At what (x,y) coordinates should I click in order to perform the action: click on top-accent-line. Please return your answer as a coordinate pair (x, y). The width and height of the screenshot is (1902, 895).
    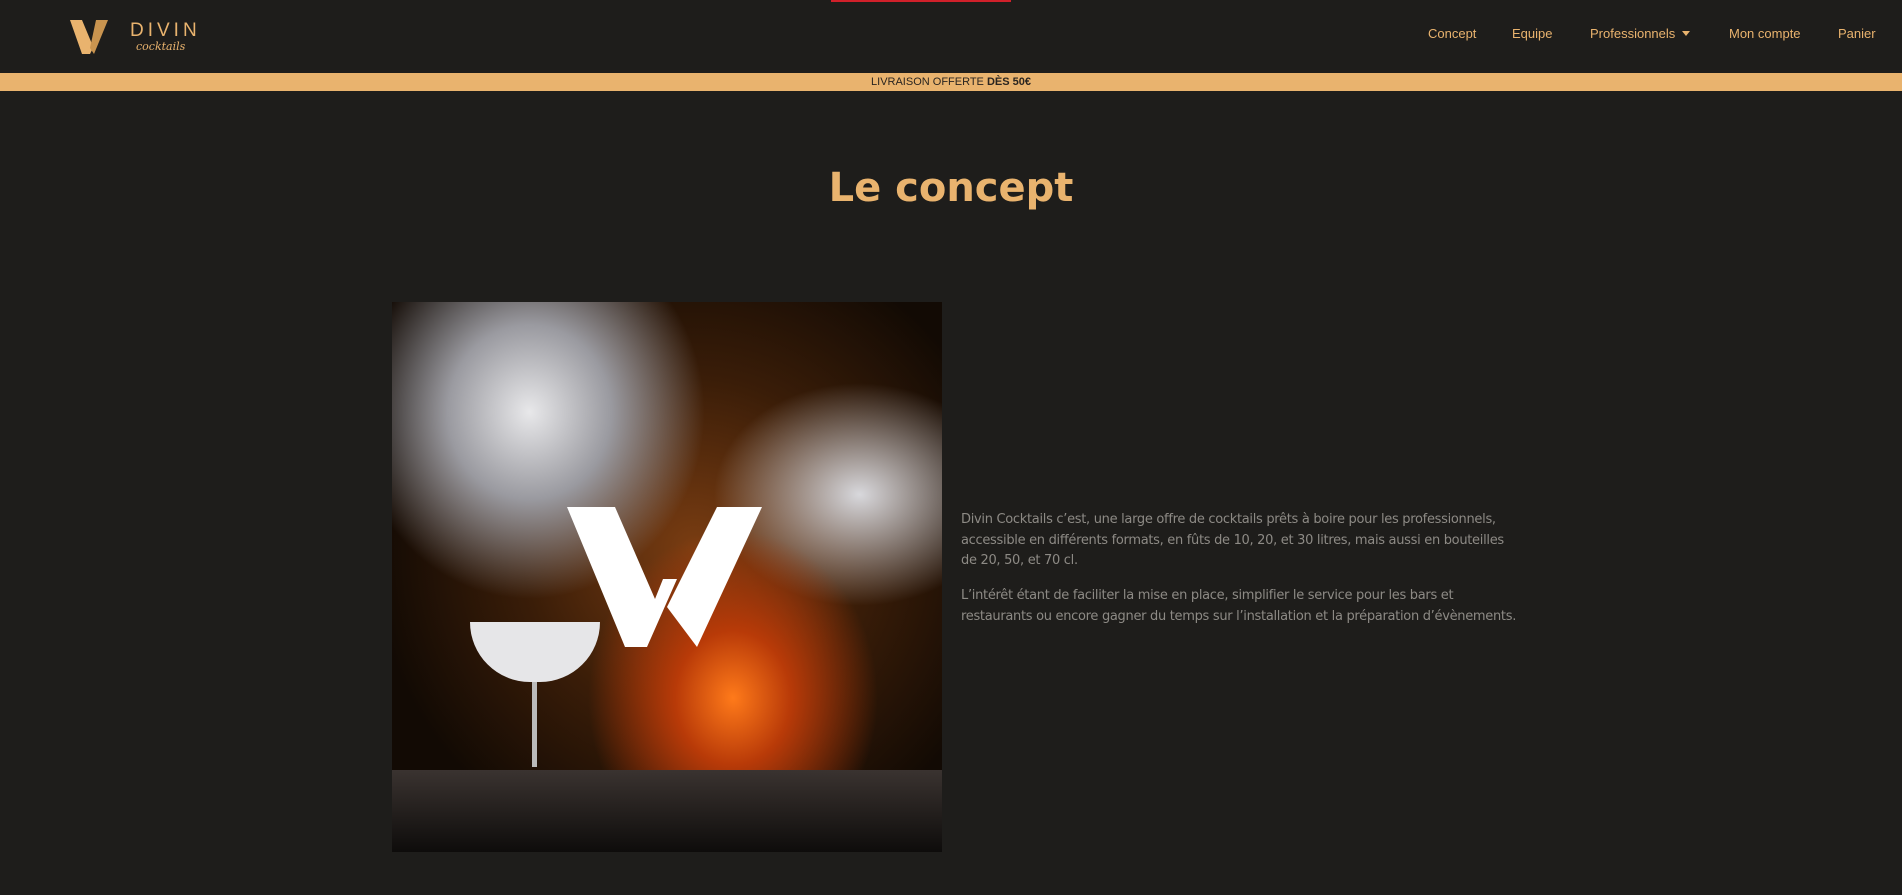
    Looking at the image, I should click on (921, 1).